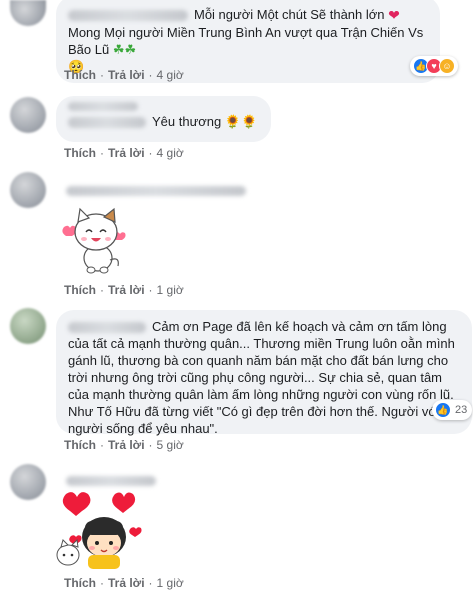  I want to click on red-heart-icon: ❤, so click(394, 15).